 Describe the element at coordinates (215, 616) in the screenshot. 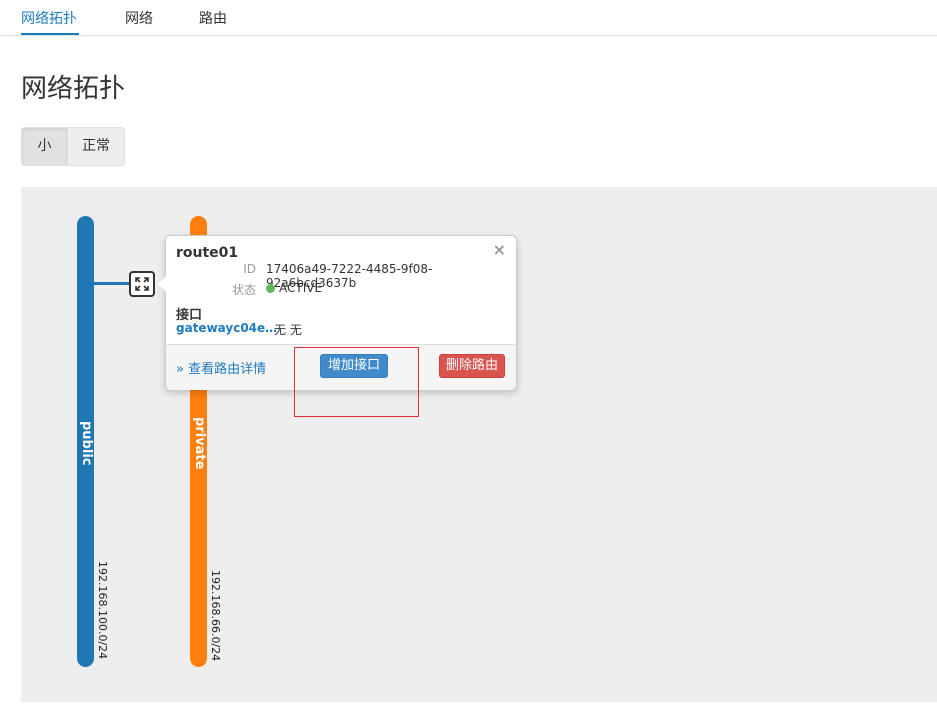

I see `network-private-cidr: 192.168.66.0/24` at that location.